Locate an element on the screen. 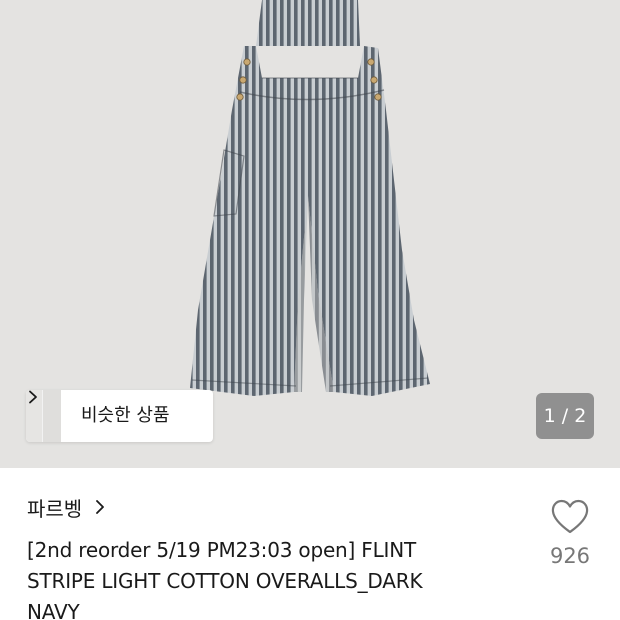 Image resolution: width=620 pixels, height=620 pixels. similar-products-button: 비슷한 상품 is located at coordinates (119, 416).